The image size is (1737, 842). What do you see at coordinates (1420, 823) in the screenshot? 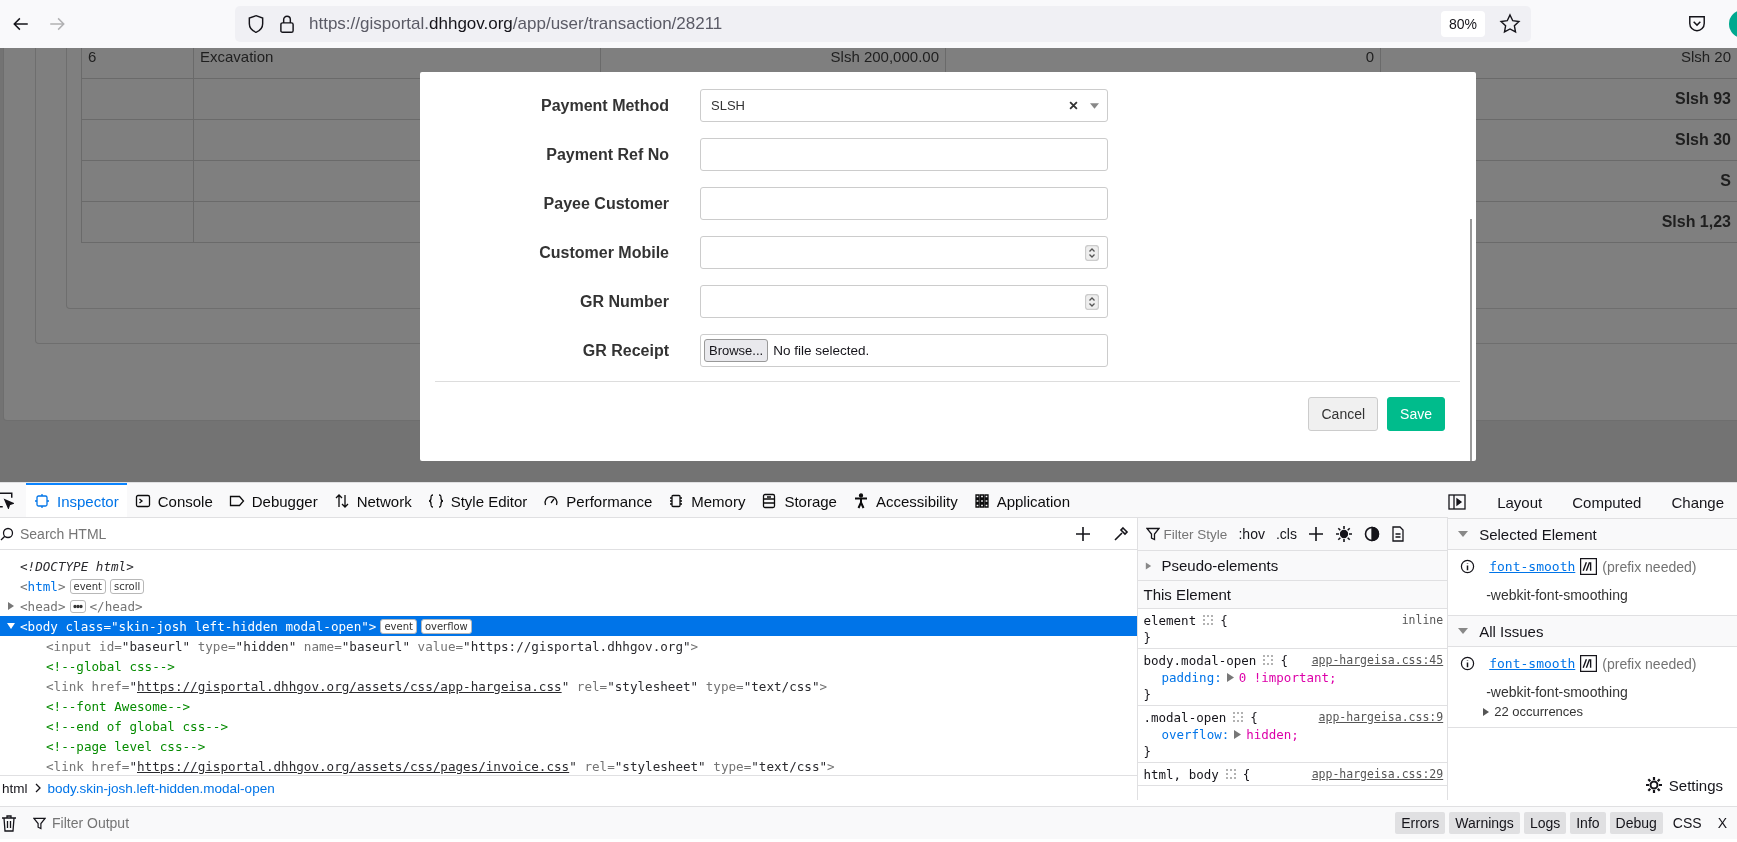
I see `log-filter-button: Errors` at bounding box center [1420, 823].